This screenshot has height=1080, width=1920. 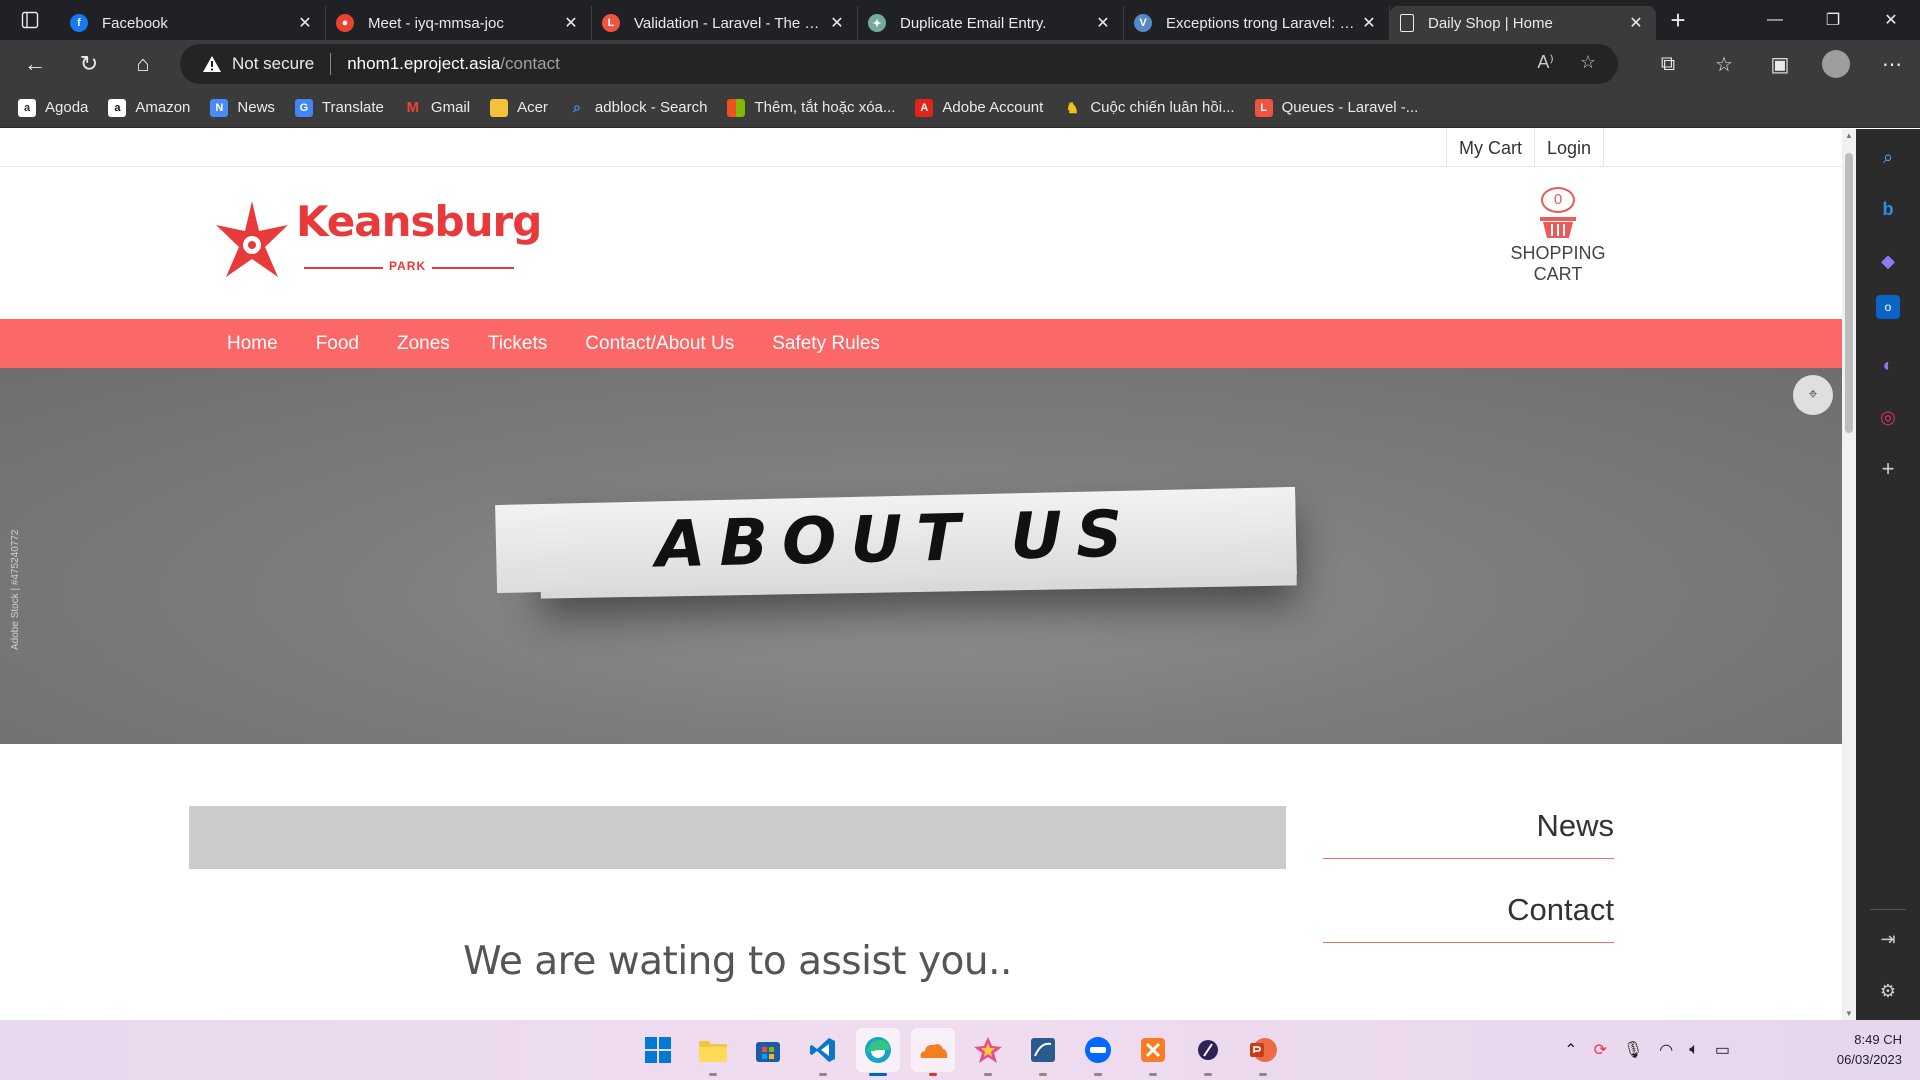 I want to click on nav-home: Home, so click(x=252, y=343).